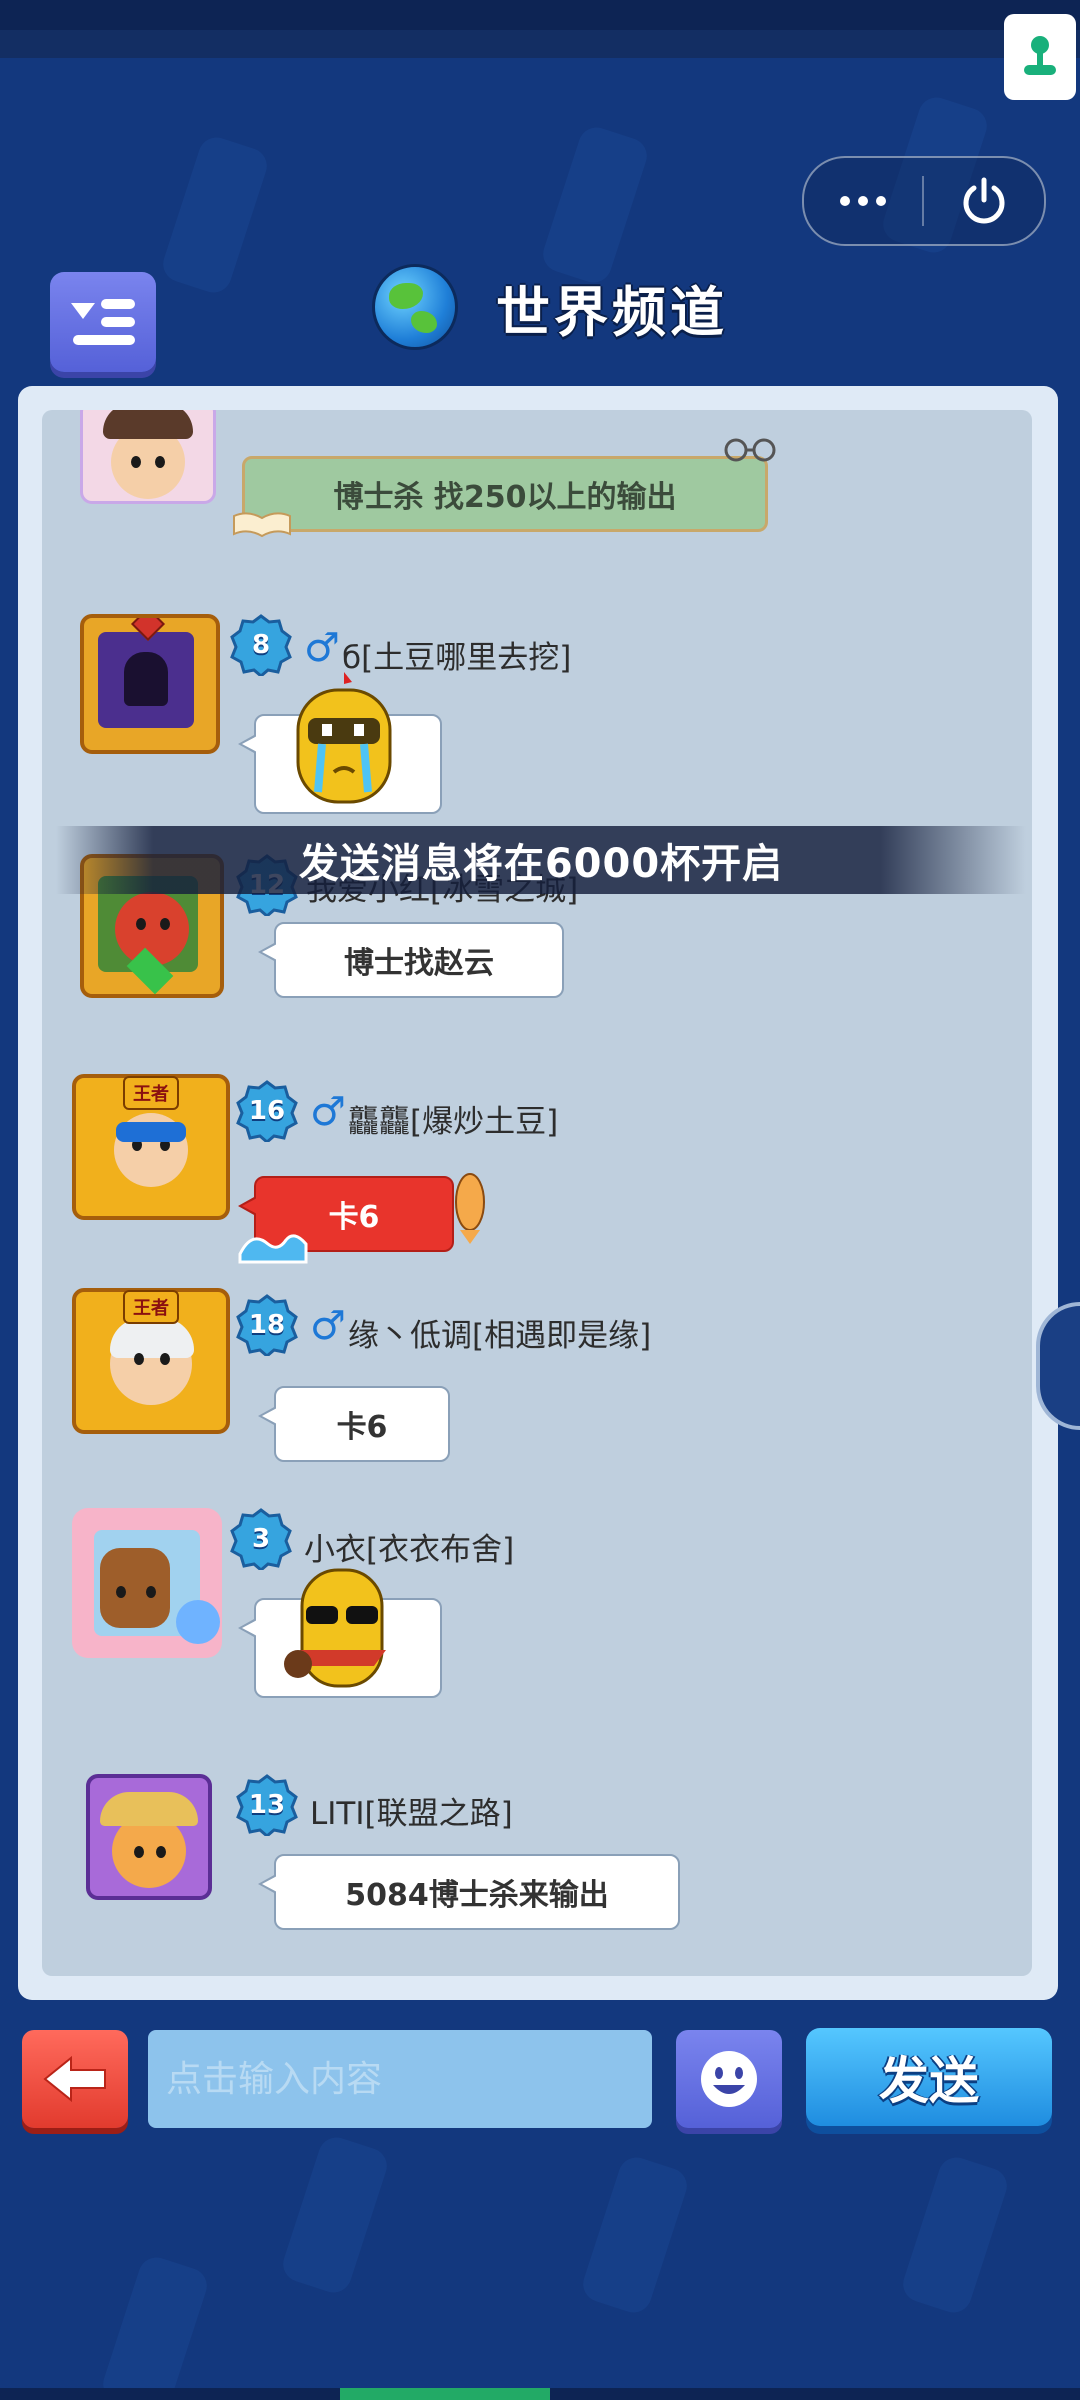 Image resolution: width=1080 pixels, height=2400 pixels. I want to click on channel-menu-button, so click(103, 322).